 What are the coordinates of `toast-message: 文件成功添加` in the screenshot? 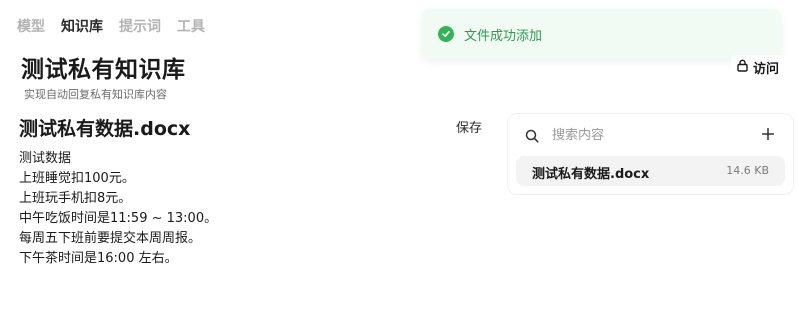 It's located at (503, 36).